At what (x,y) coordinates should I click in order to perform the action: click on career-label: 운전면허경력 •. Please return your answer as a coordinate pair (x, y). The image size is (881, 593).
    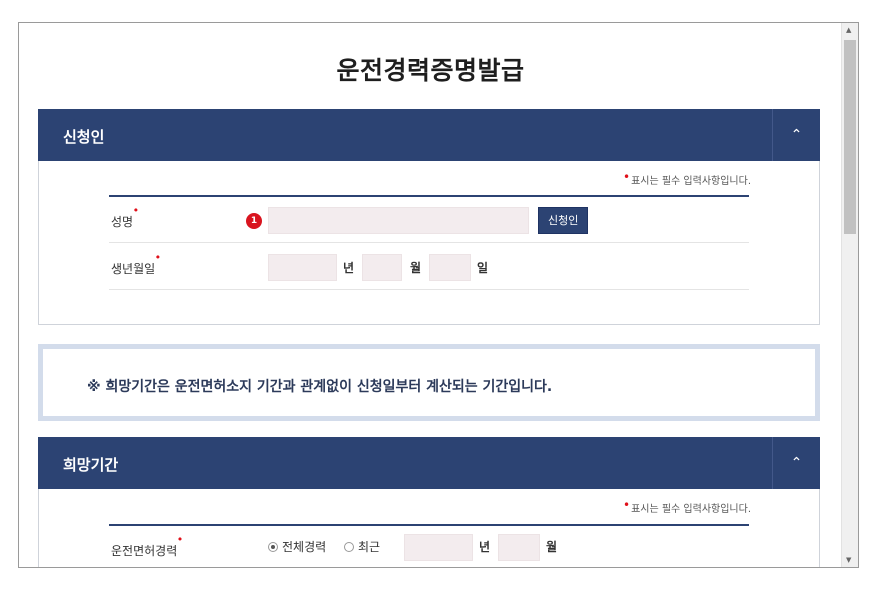
    Looking at the image, I should click on (147, 546).